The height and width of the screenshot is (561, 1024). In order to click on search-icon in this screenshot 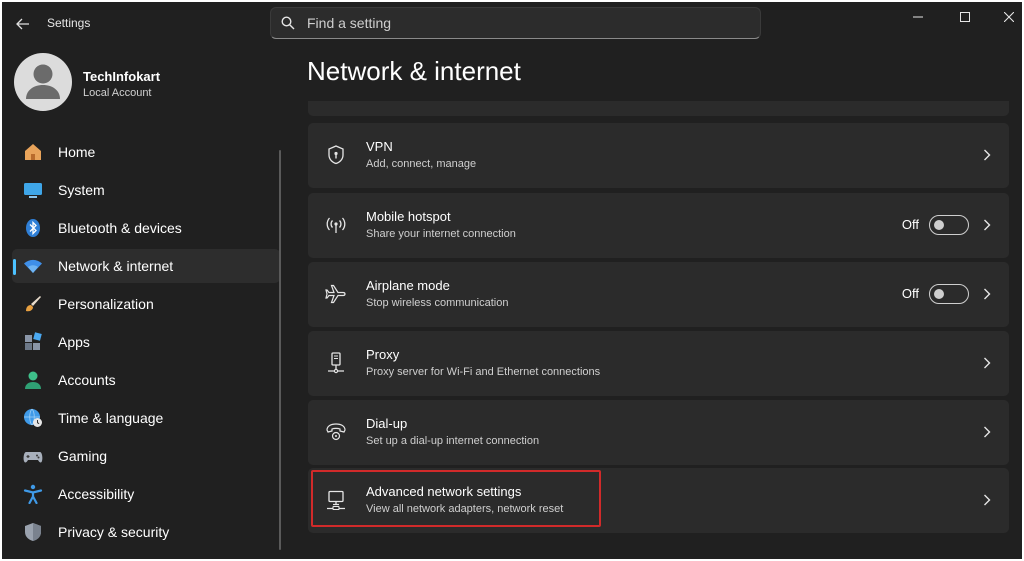, I will do `click(289, 23)`.